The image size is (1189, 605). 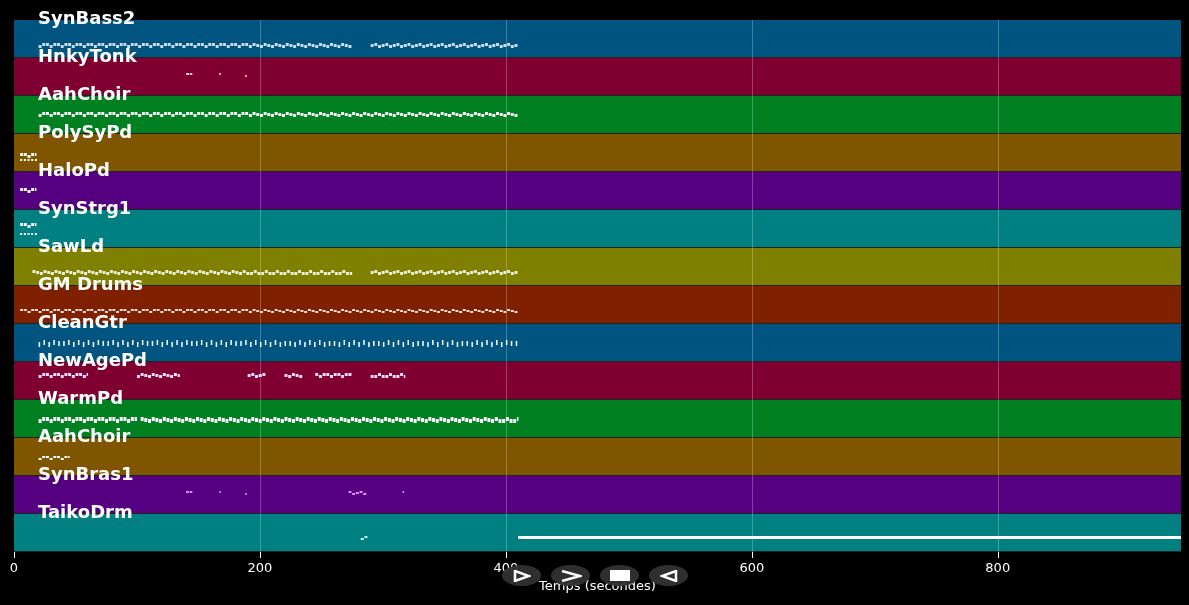 What do you see at coordinates (597, 585) in the screenshot?
I see `axis-title: Temps (secondes)` at bounding box center [597, 585].